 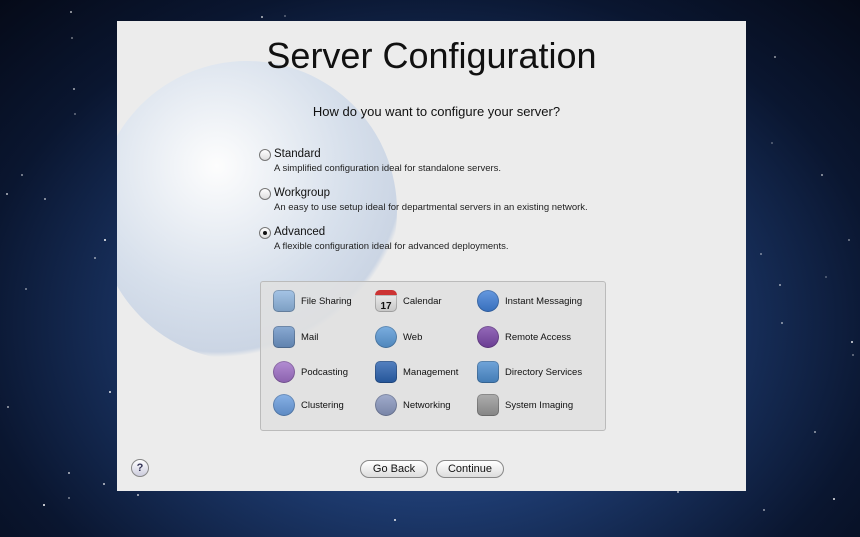 I want to click on directory-icon, so click(x=488, y=372).